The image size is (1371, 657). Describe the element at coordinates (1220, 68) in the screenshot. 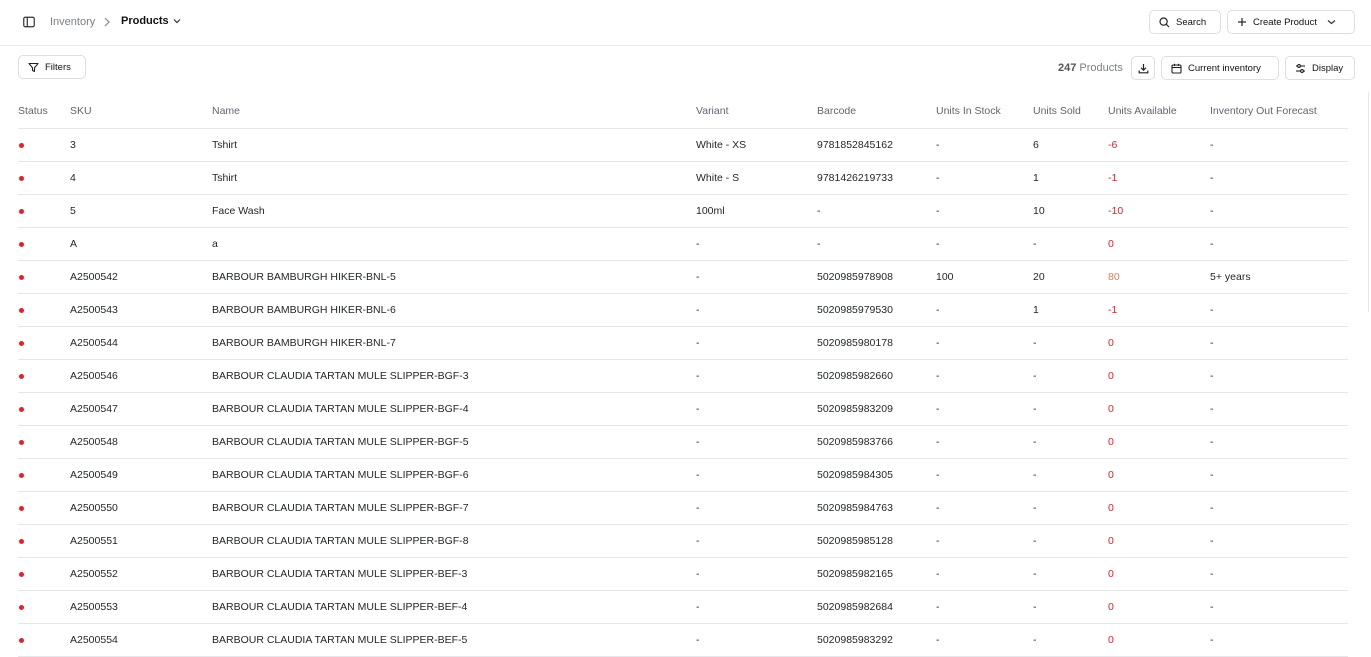

I see `current-inventory-button: Current inventory` at that location.